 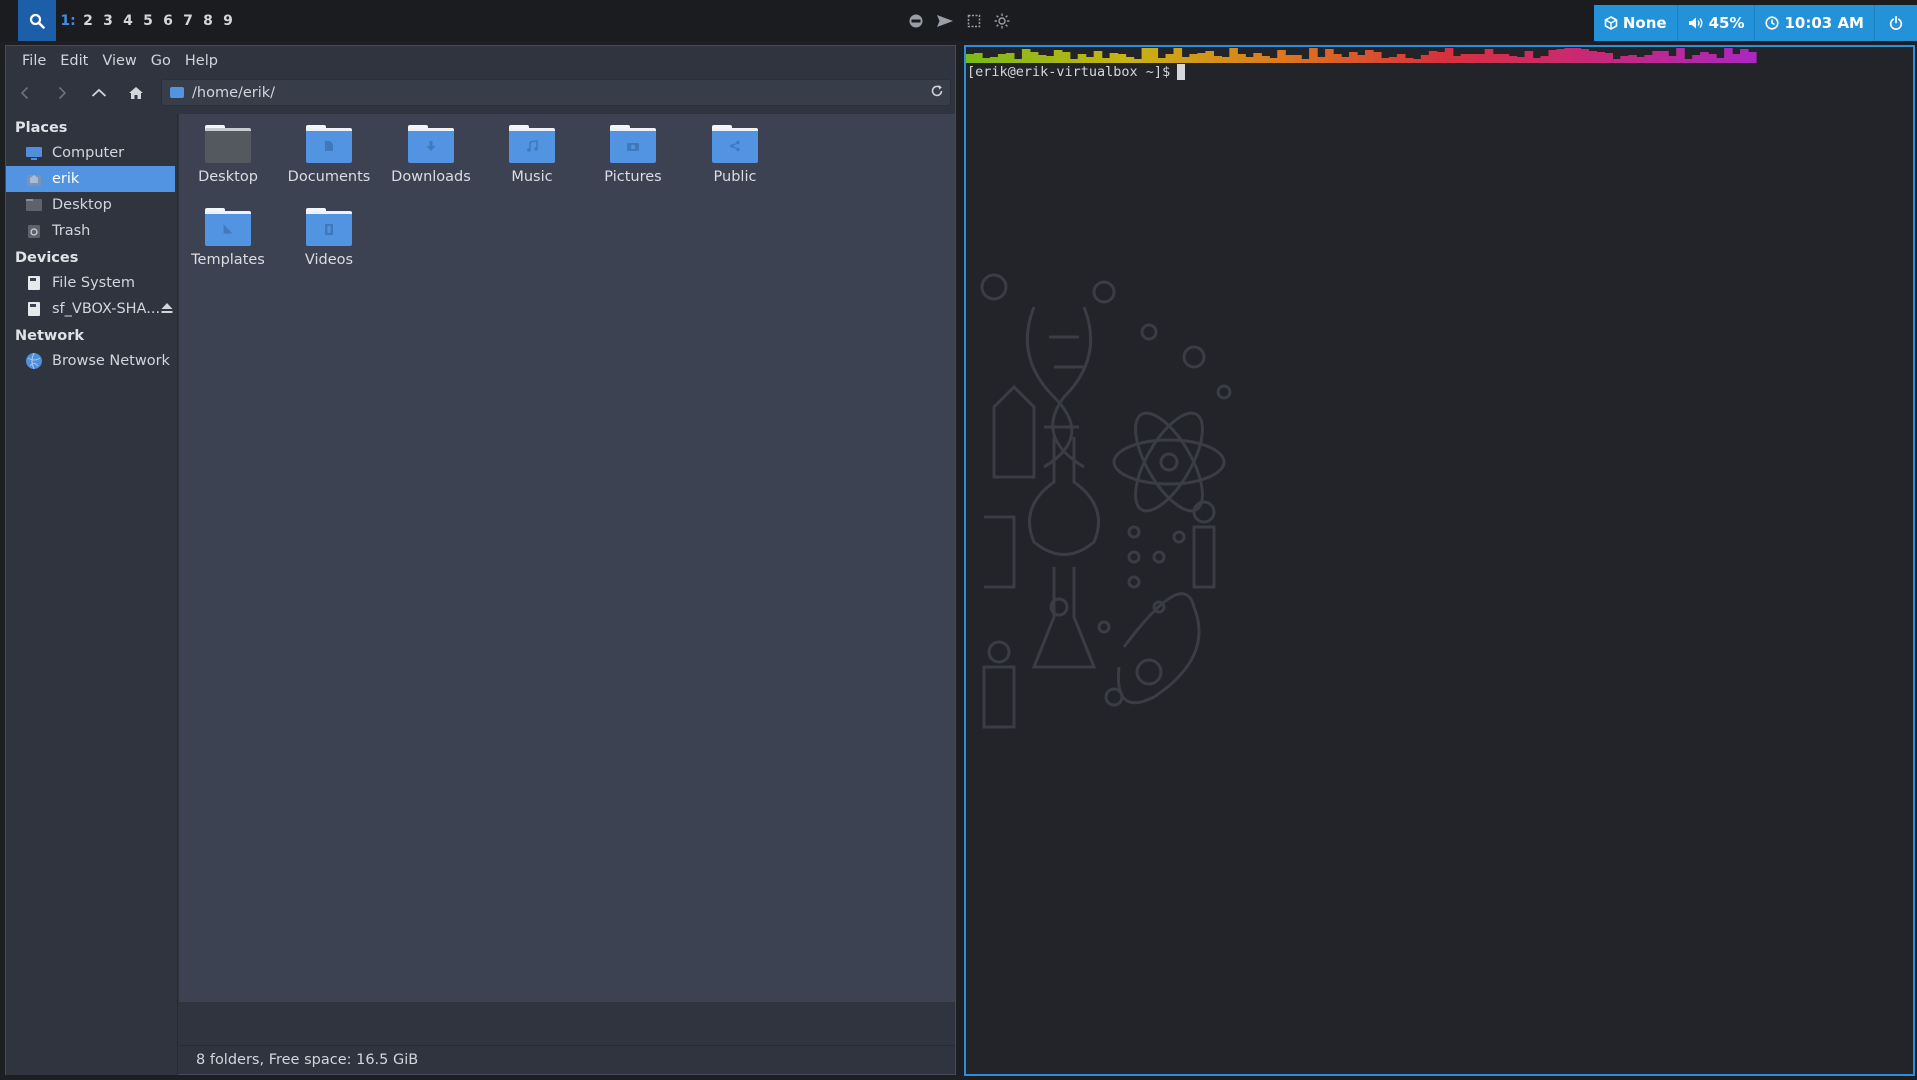 What do you see at coordinates (1002, 21) in the screenshot?
I see `brightness-icon` at bounding box center [1002, 21].